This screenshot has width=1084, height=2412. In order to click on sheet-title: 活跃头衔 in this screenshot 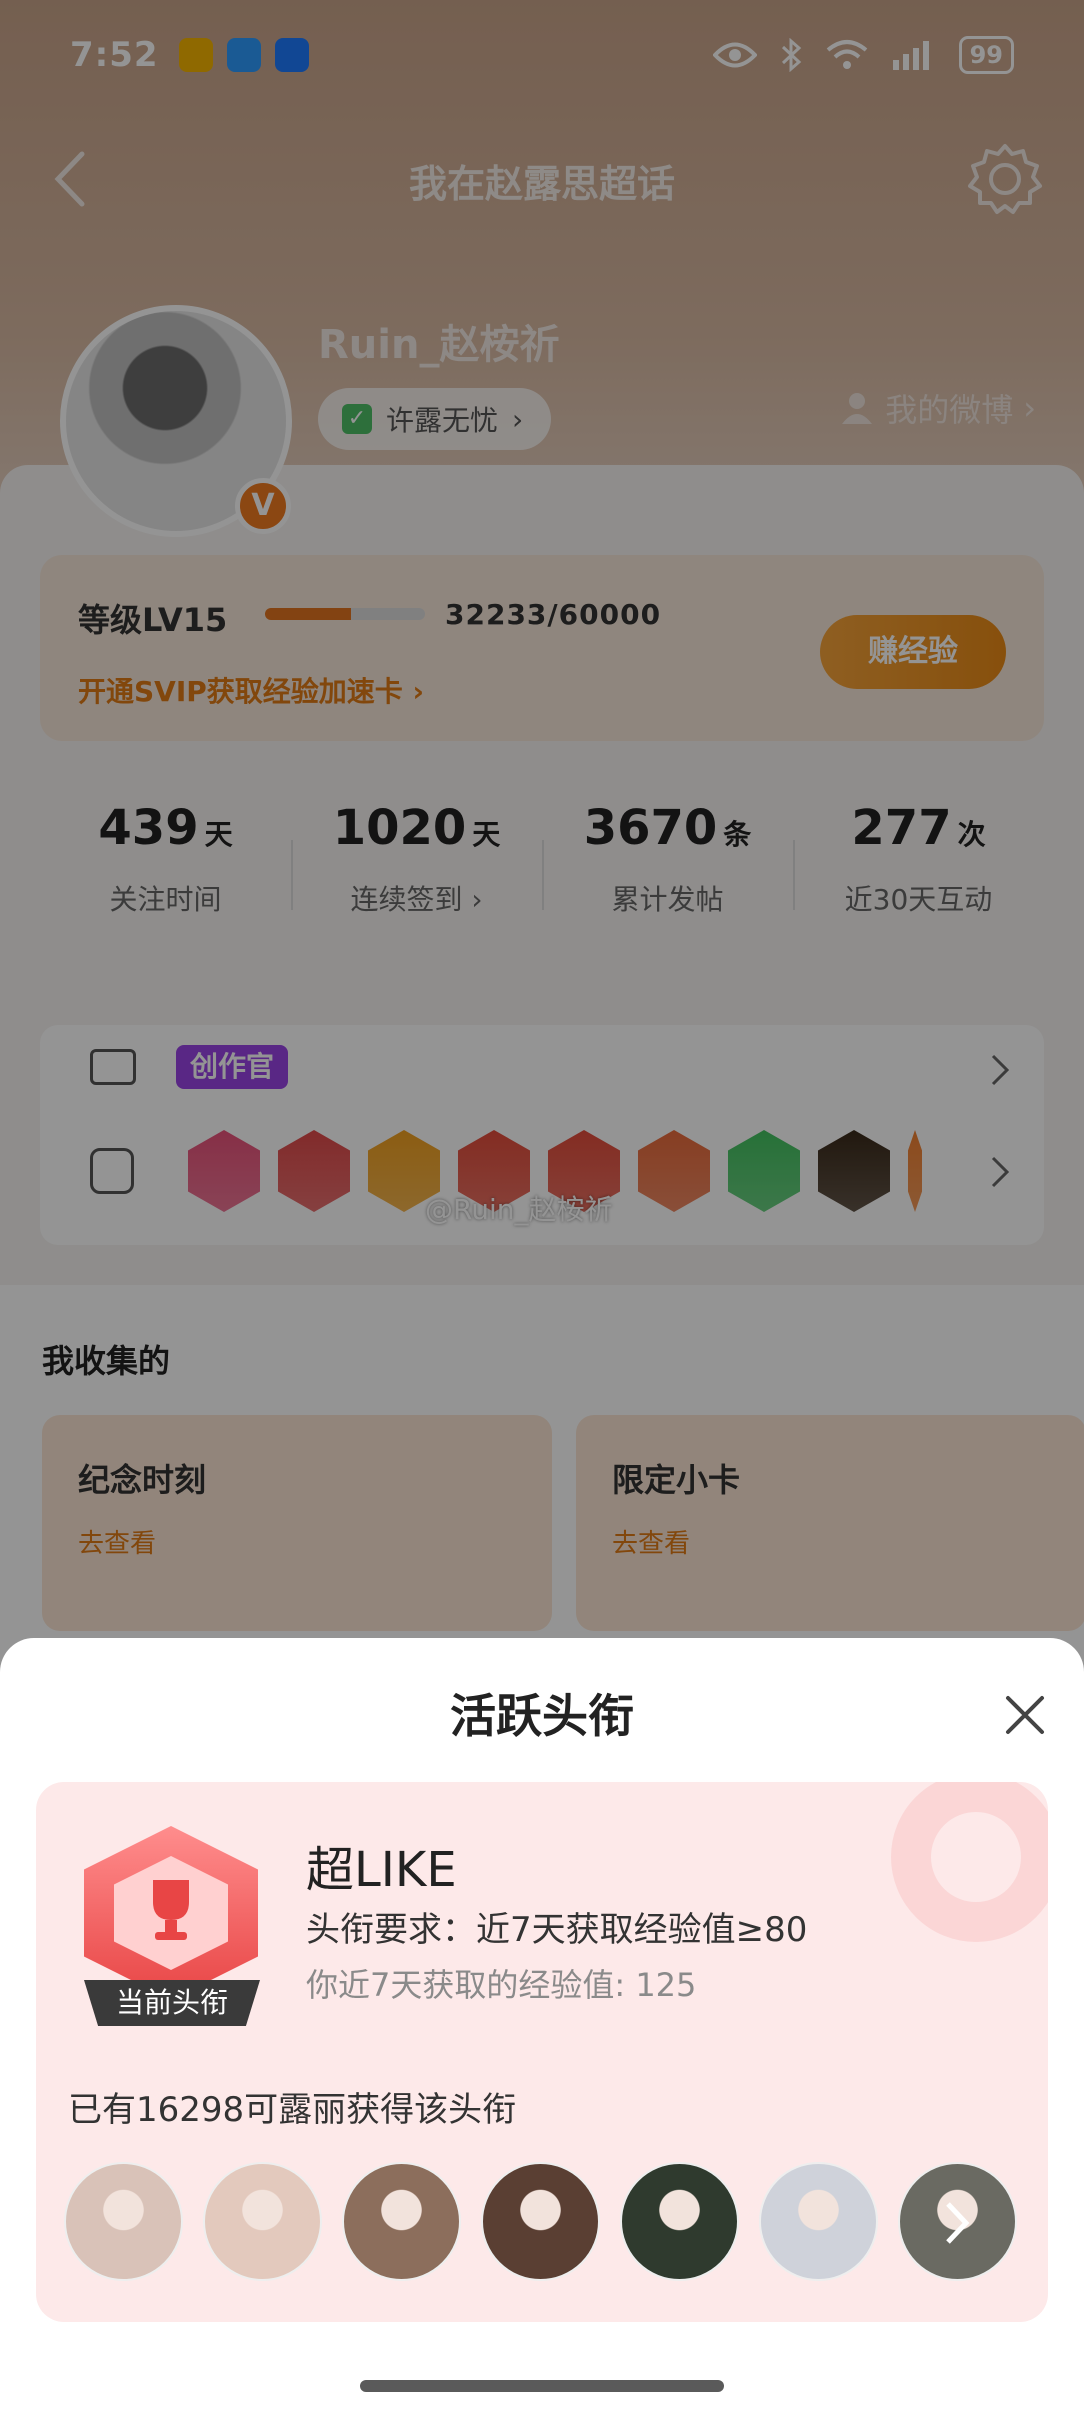, I will do `click(542, 1716)`.